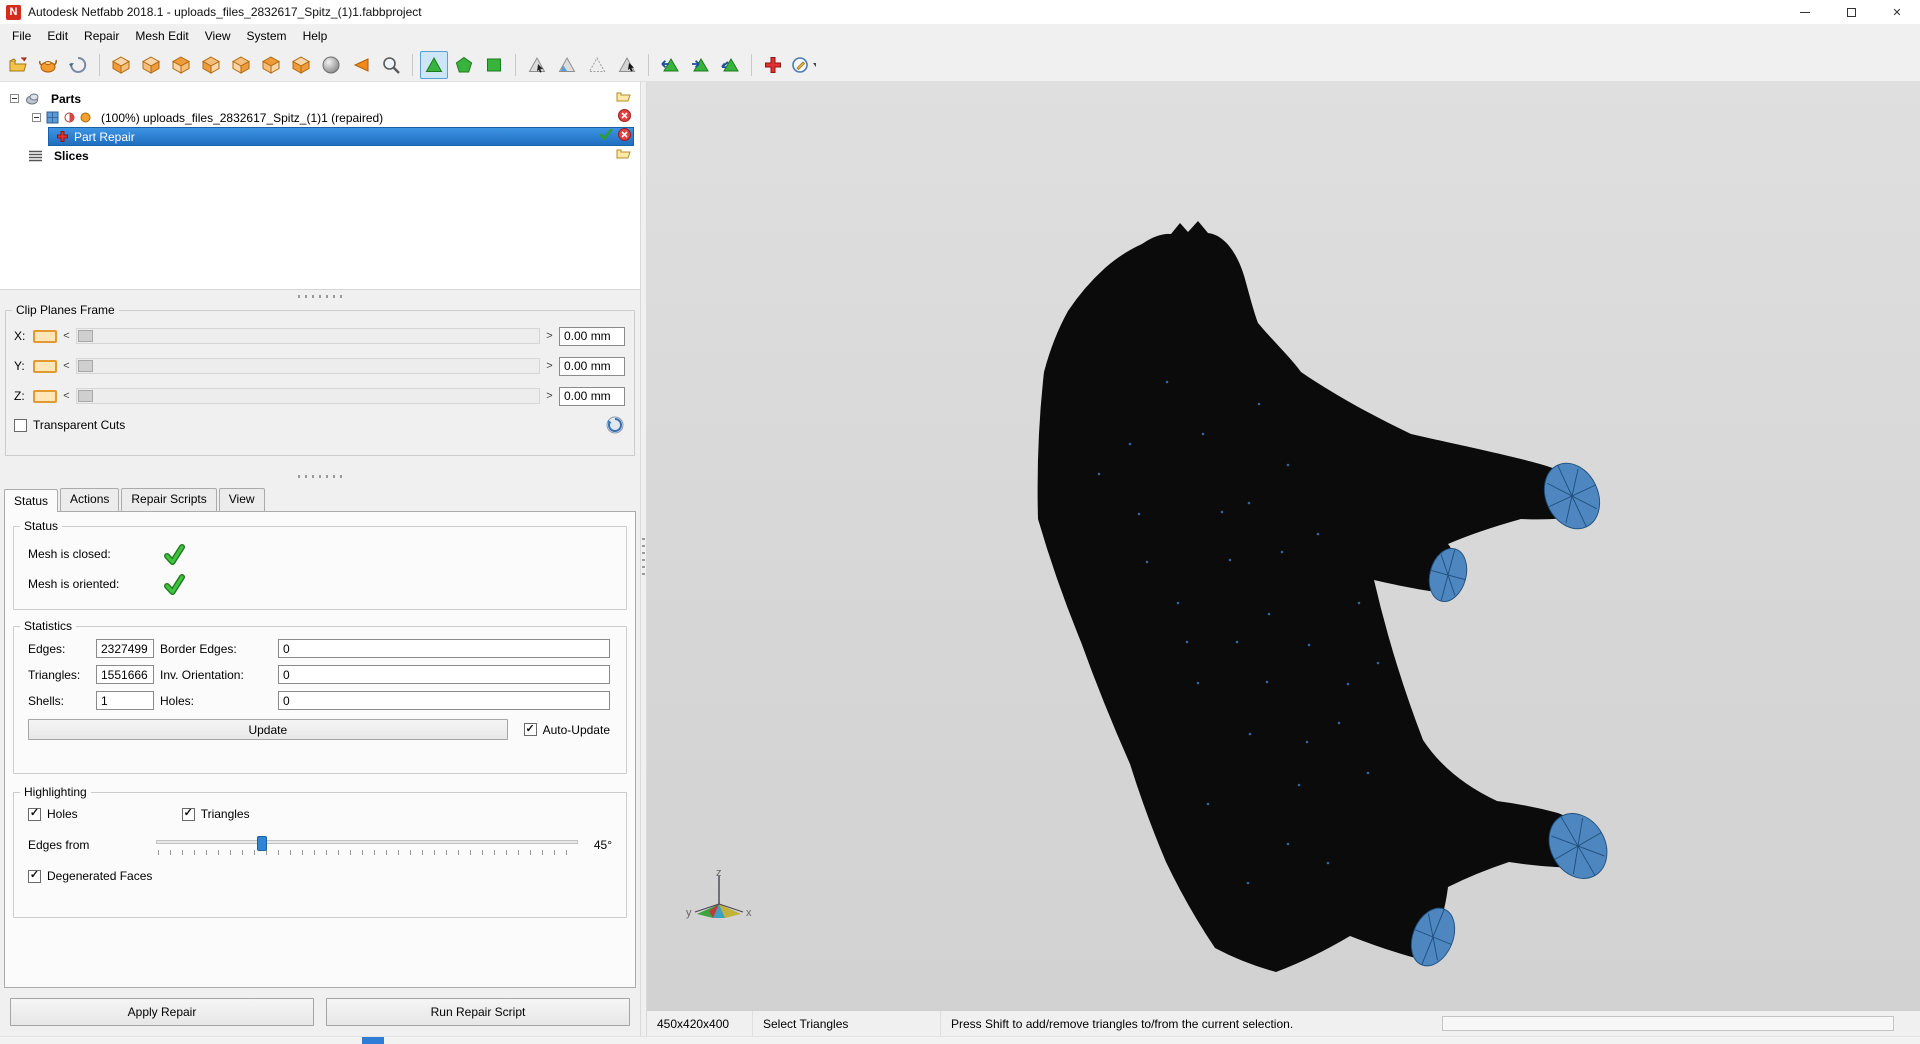 The width and height of the screenshot is (1920, 1044). I want to click on menu-view: View, so click(218, 36).